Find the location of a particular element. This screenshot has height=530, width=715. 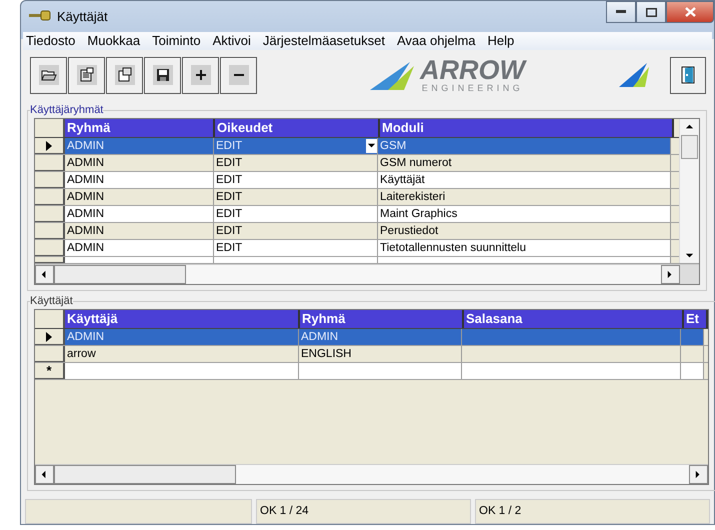

record-position: OK 1 / 24 is located at coordinates (284, 511).